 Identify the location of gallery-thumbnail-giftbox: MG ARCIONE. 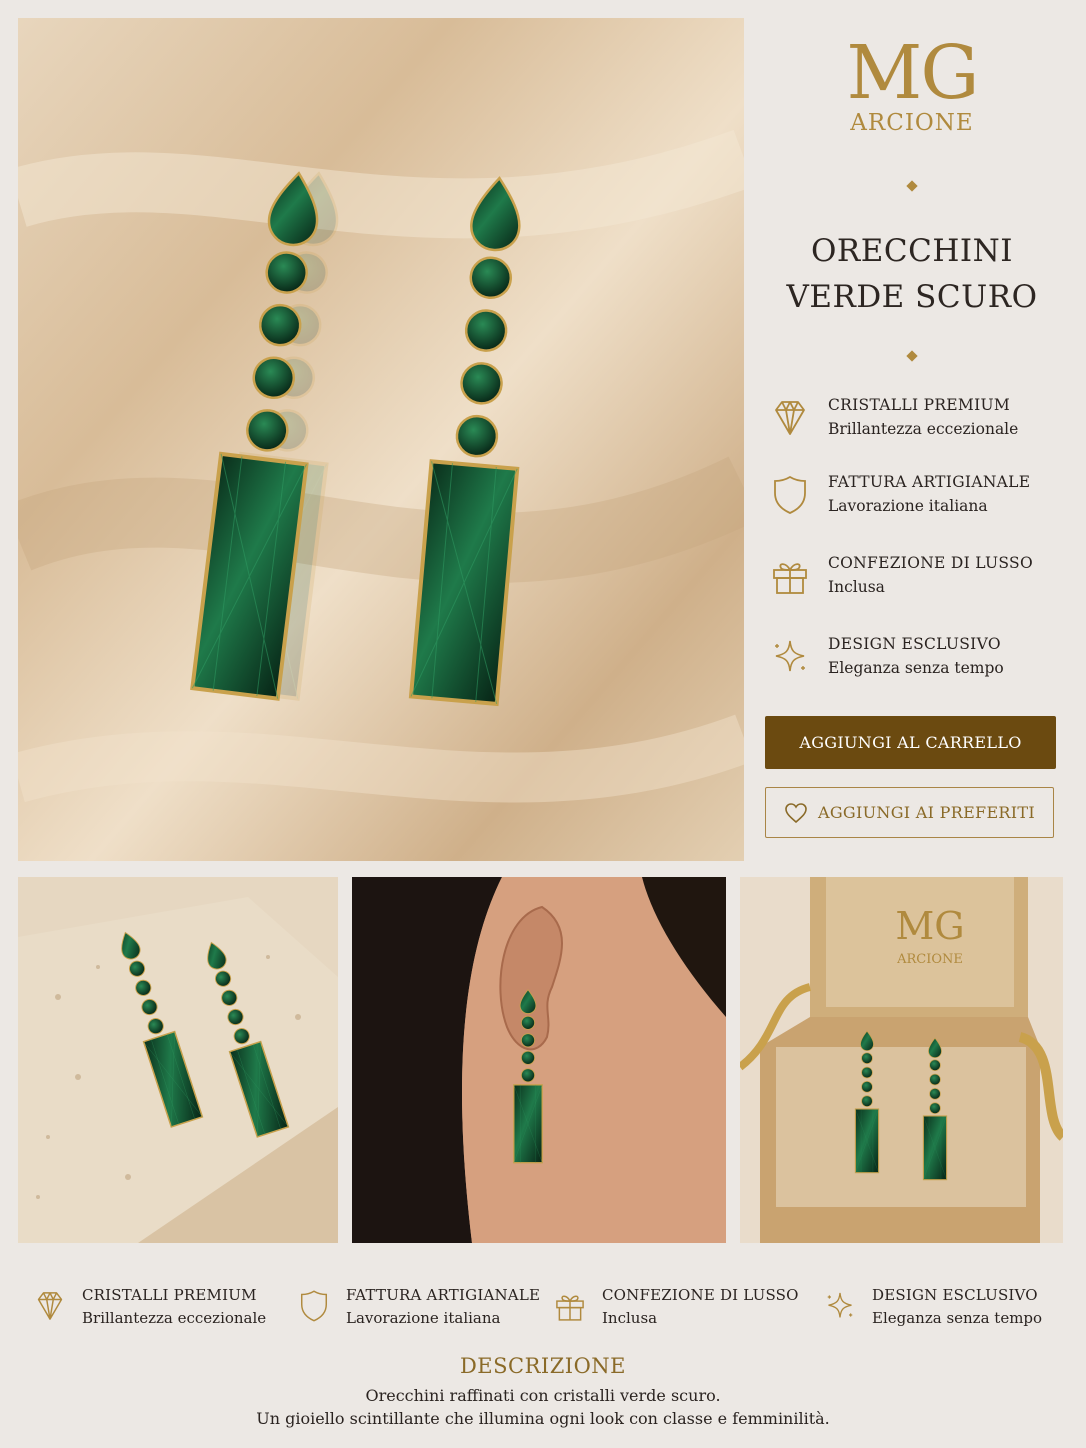
(901, 1060).